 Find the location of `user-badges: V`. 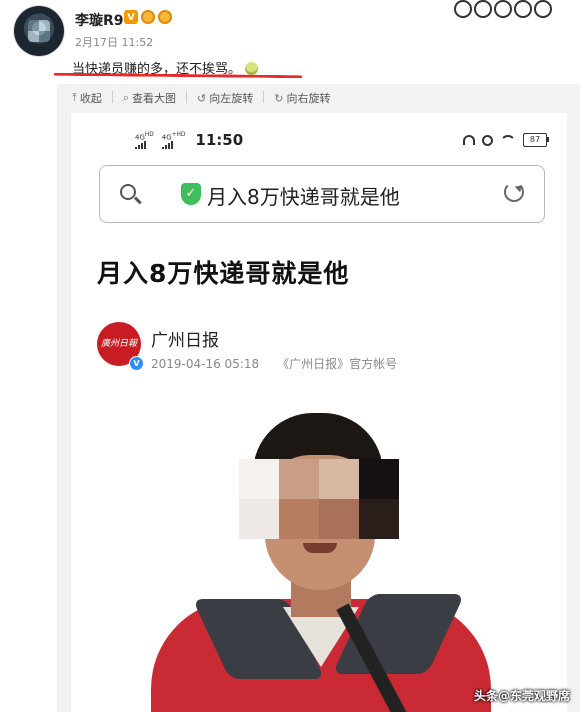

user-badges: V is located at coordinates (148, 17).